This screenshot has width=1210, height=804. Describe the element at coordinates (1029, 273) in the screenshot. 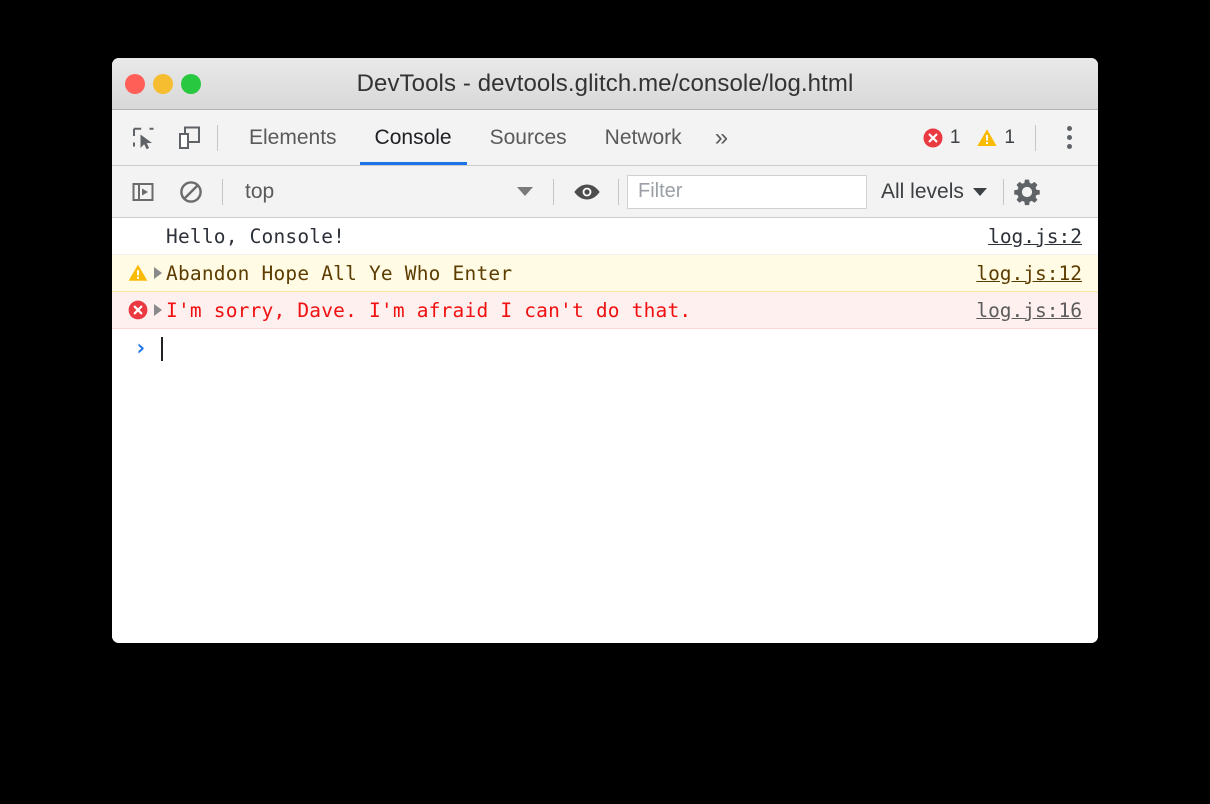

I see `console-message-source-link: log.js:12` at that location.